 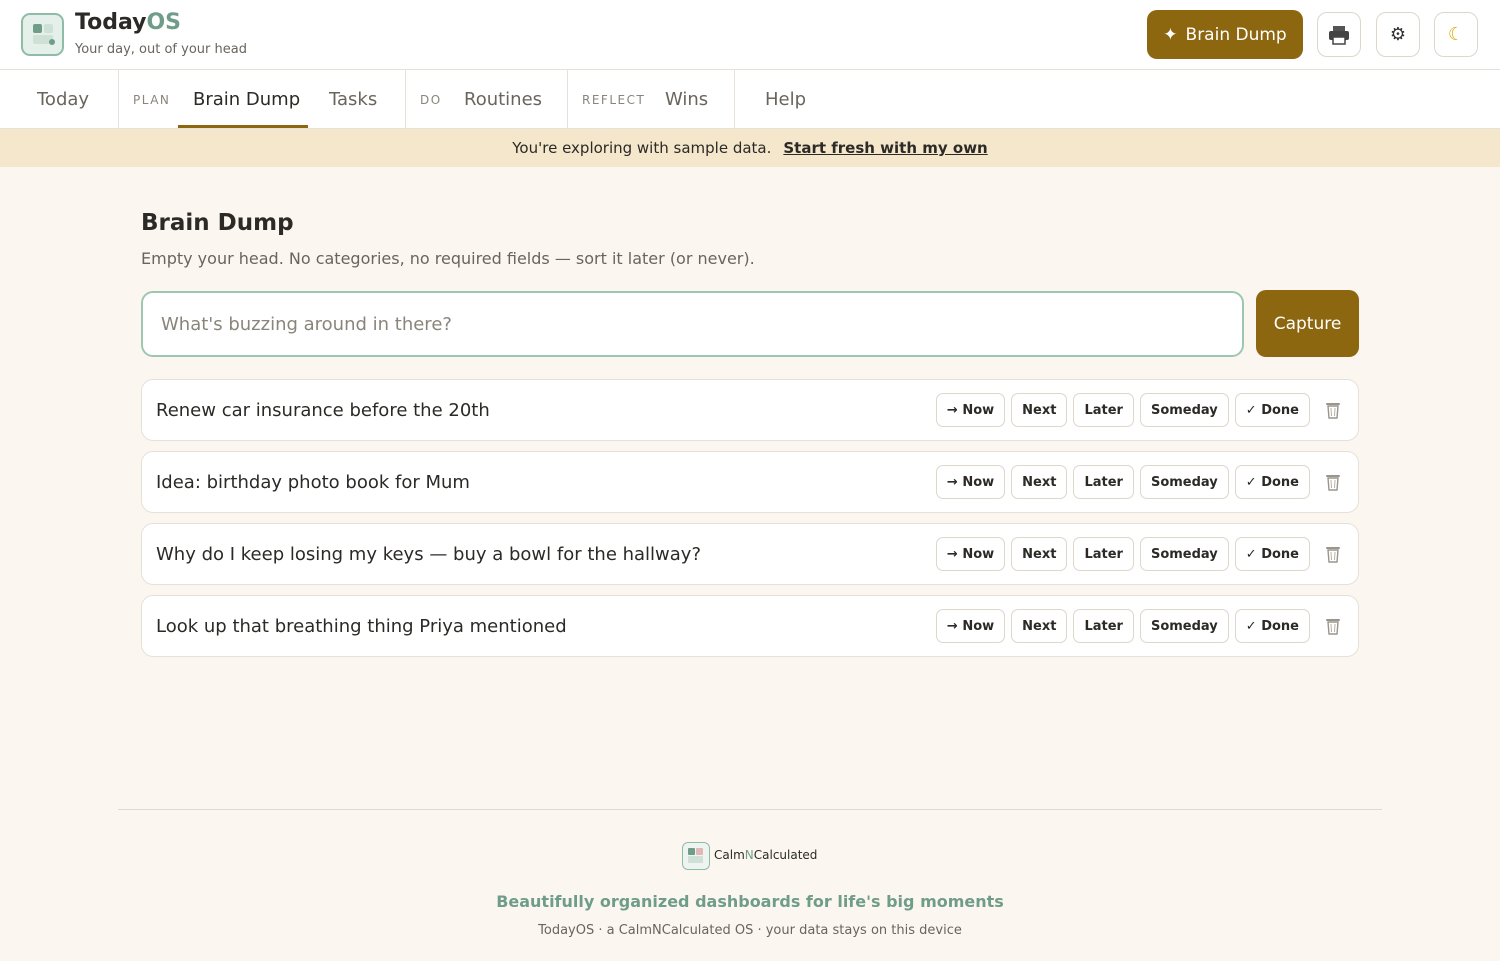 I want to click on tab-brain-dump: Brain Dump, so click(x=246, y=99).